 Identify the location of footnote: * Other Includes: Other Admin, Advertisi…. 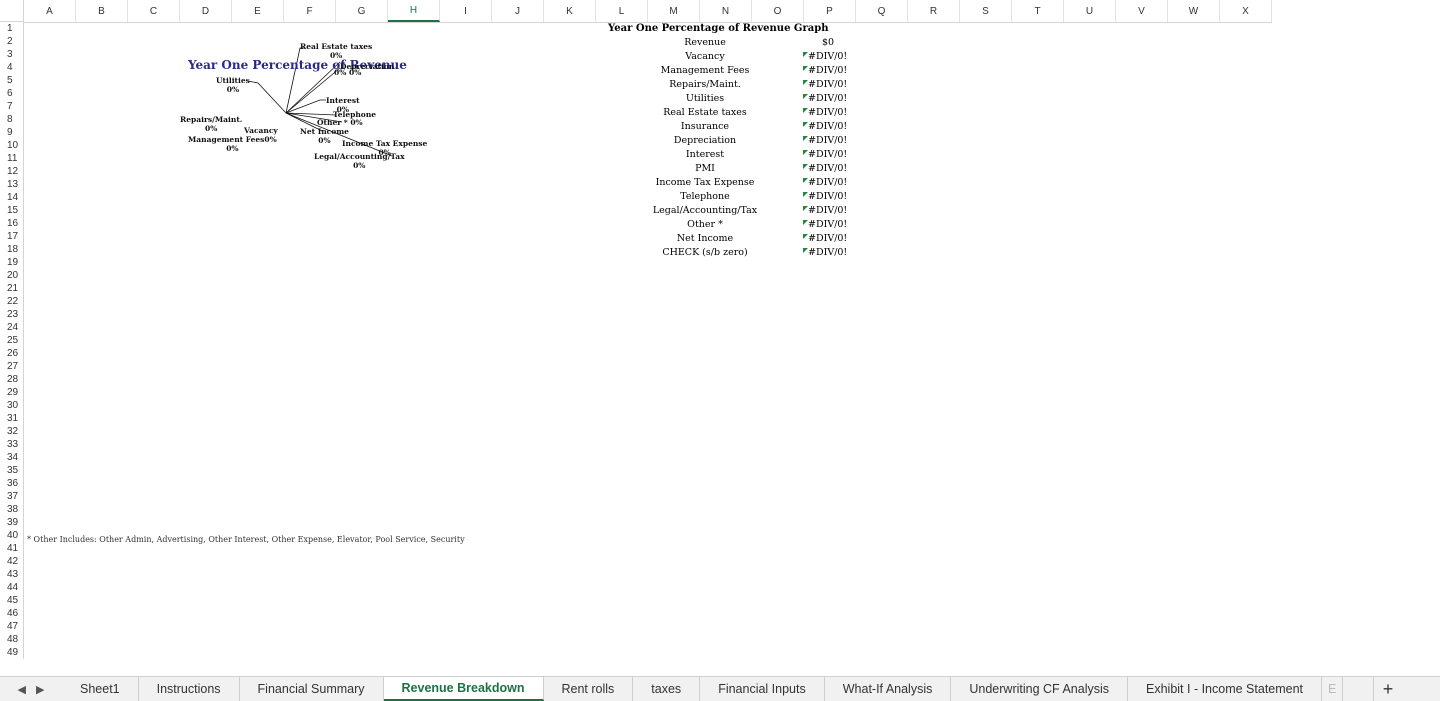
(246, 539).